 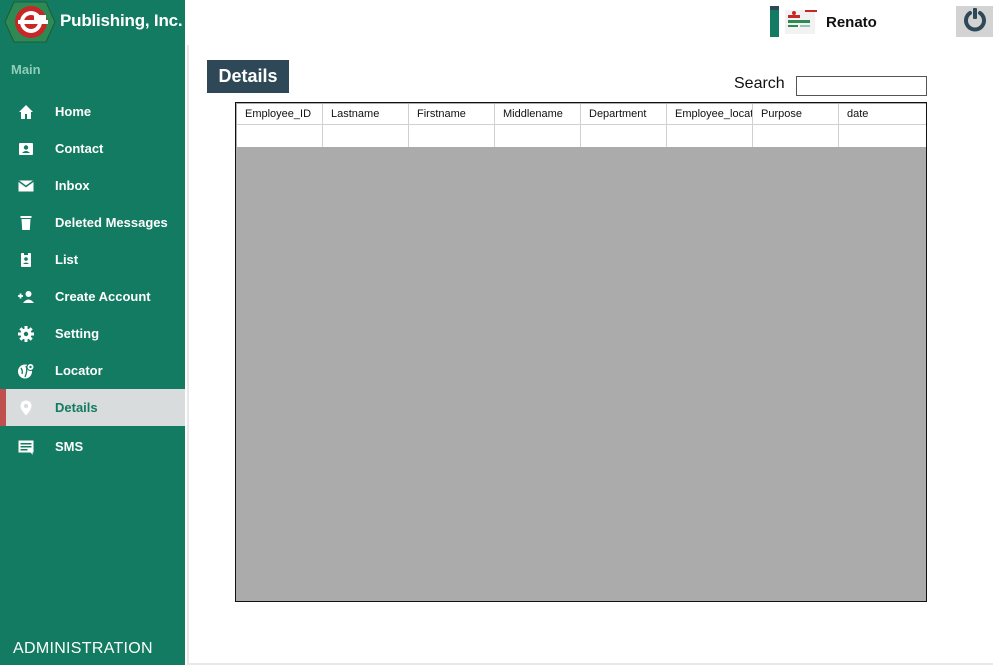 I want to click on add-user-icon, so click(x=26, y=297).